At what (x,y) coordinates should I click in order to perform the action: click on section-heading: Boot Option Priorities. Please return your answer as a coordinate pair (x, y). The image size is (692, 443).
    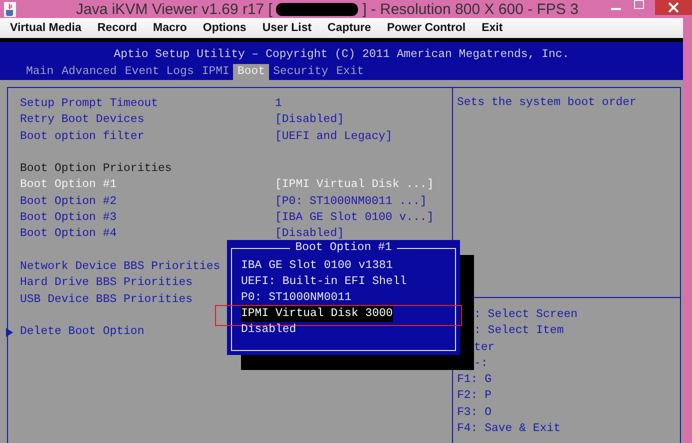
    Looking at the image, I should click on (96, 169).